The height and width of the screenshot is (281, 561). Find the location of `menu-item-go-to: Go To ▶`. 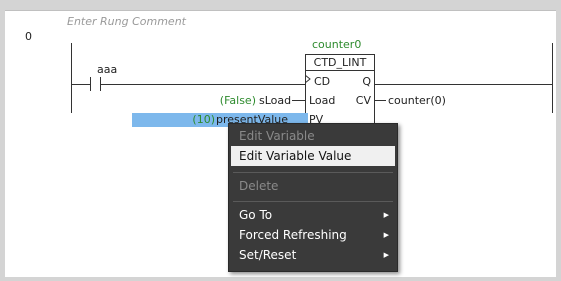

menu-item-go-to: Go To ▶ is located at coordinates (313, 215).